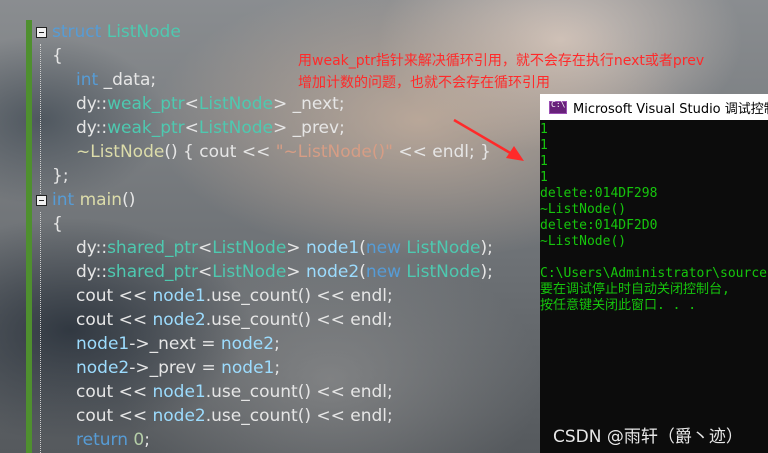  I want to click on code-line: node2->_prev = node1;, so click(178, 368).